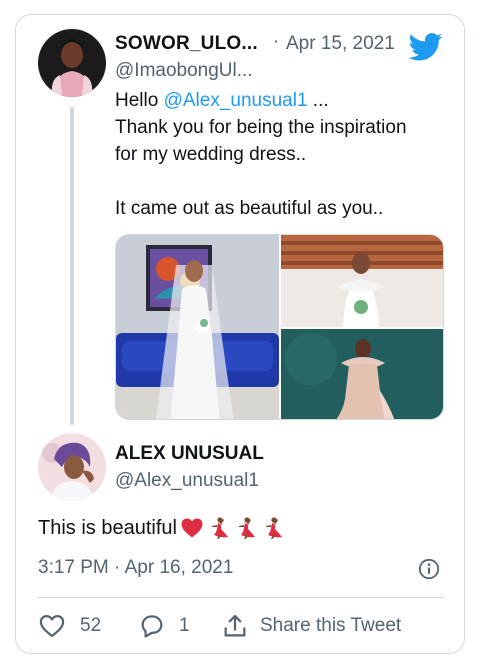  I want to click on parent-date: Apr 15, 2021, so click(340, 44).